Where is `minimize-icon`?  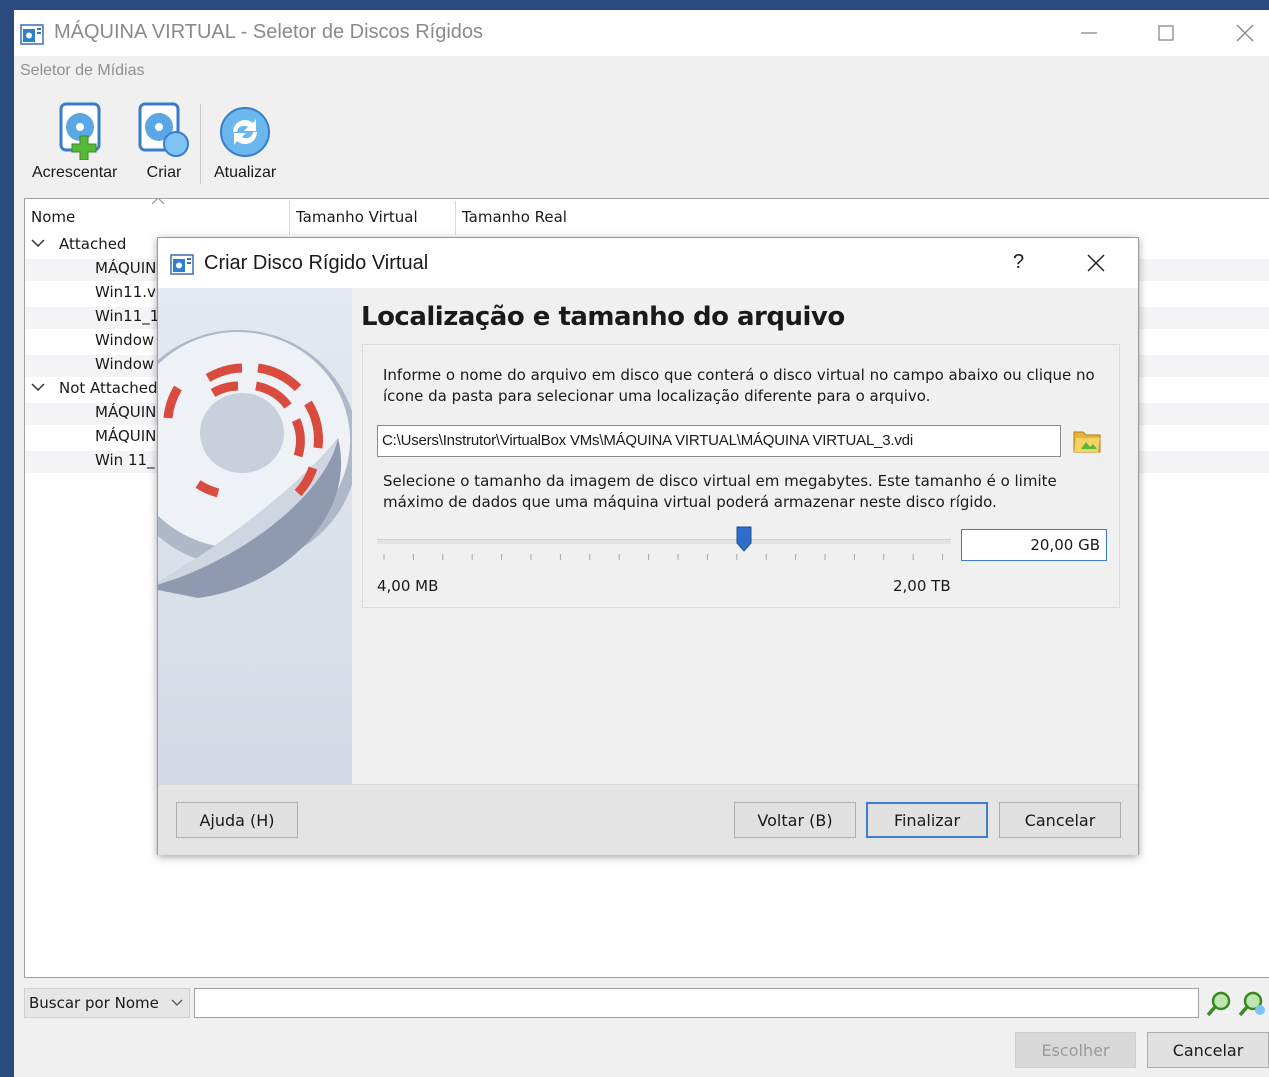 minimize-icon is located at coordinates (1089, 33).